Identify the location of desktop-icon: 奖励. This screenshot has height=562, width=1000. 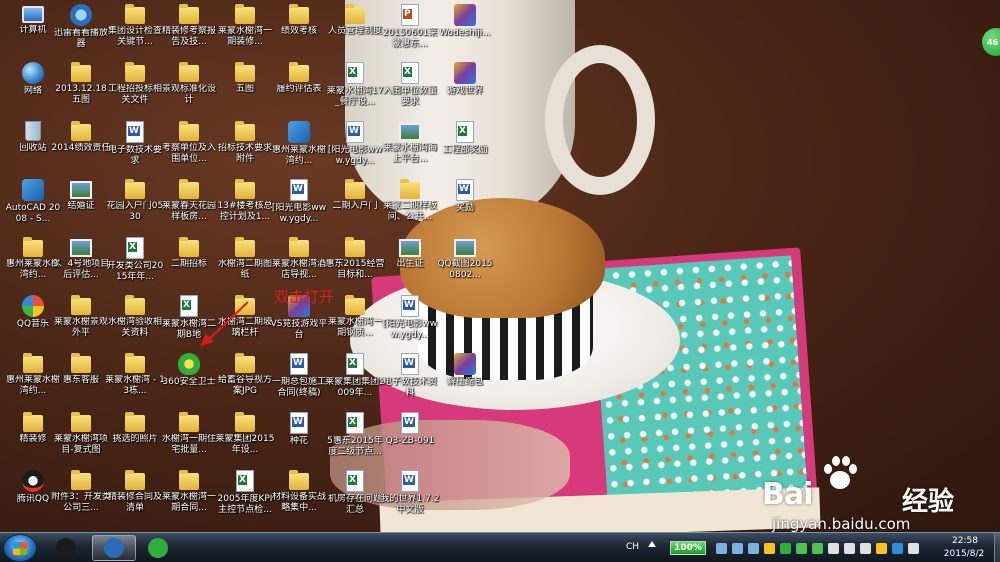
(465, 196).